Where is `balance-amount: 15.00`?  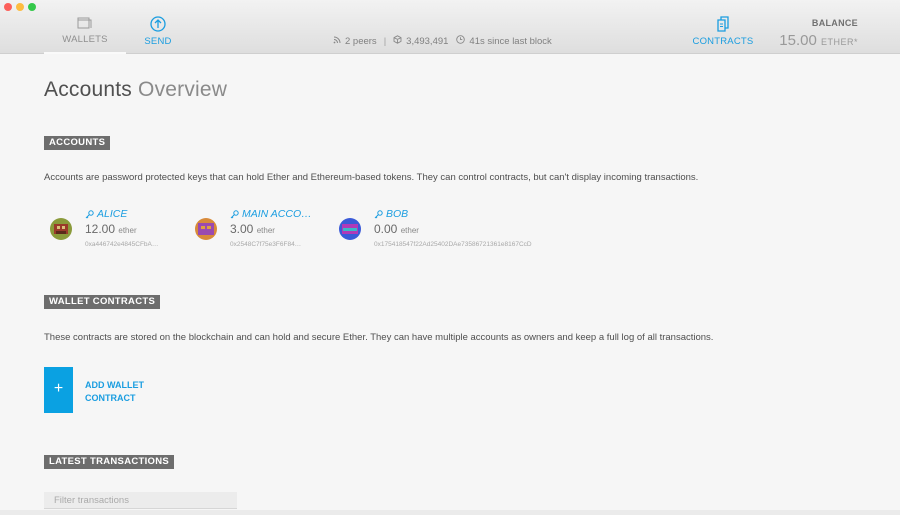
balance-amount: 15.00 is located at coordinates (798, 40).